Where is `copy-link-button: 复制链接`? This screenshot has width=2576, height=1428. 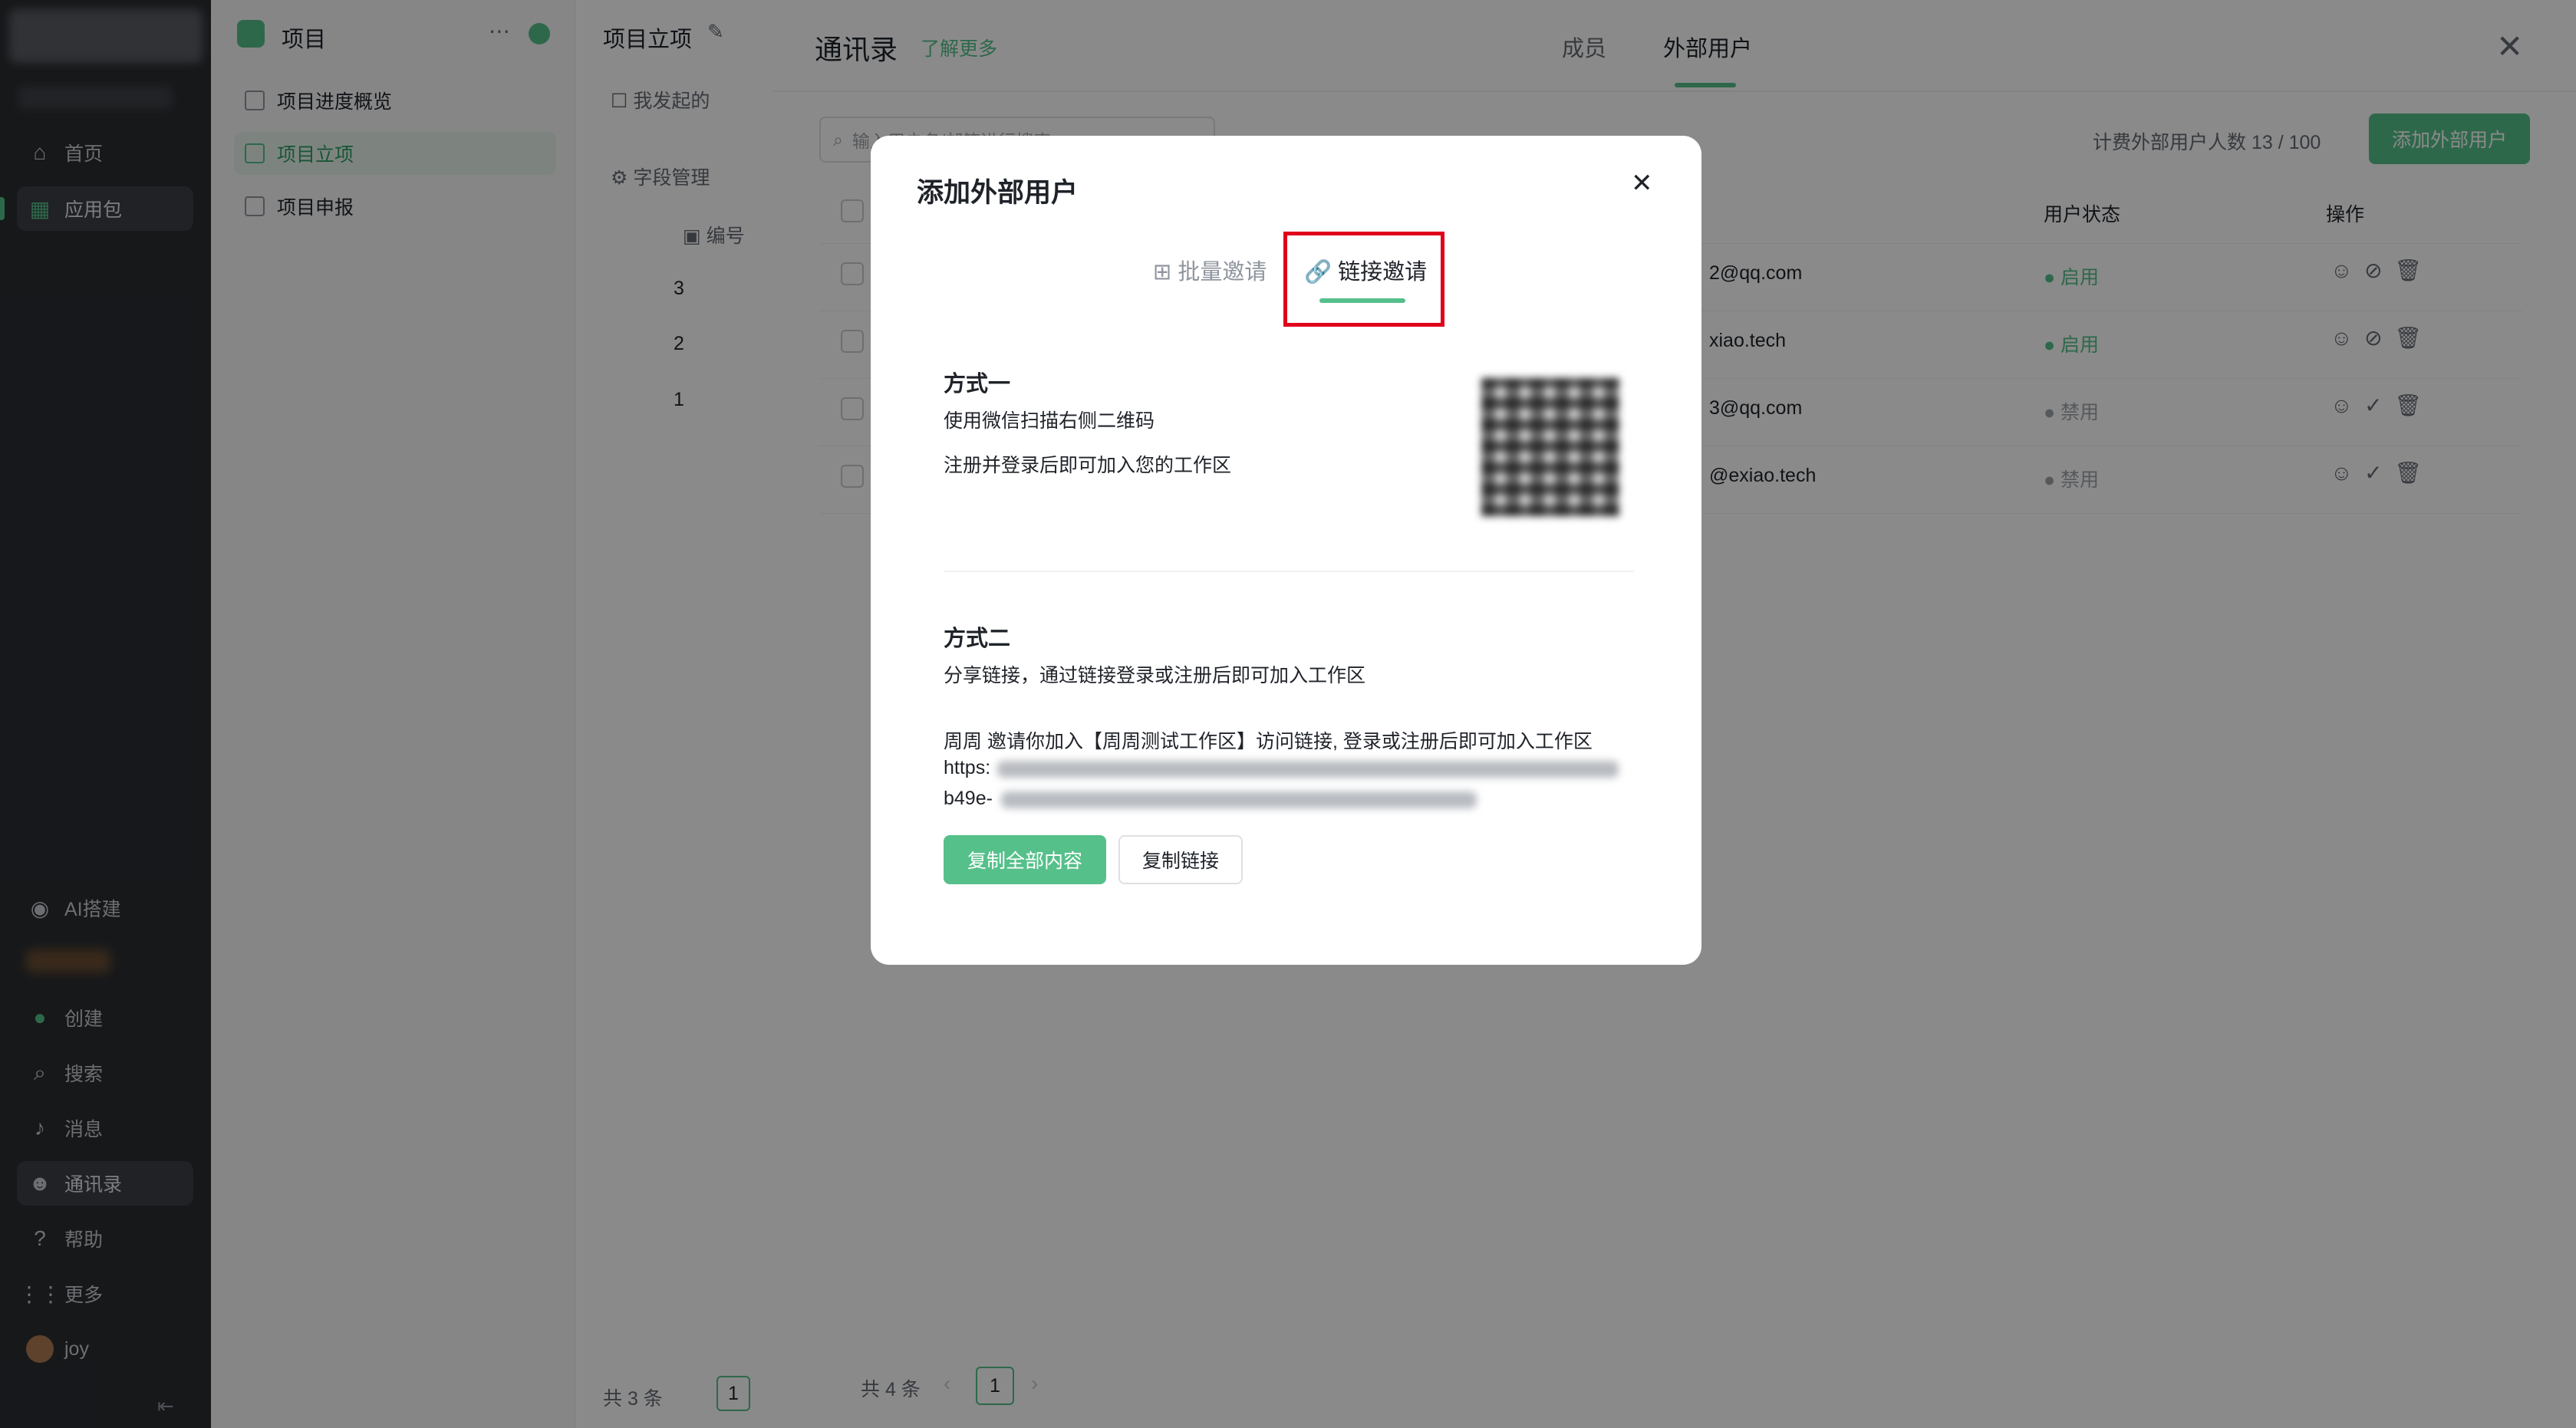
copy-link-button: 复制链接 is located at coordinates (1180, 859).